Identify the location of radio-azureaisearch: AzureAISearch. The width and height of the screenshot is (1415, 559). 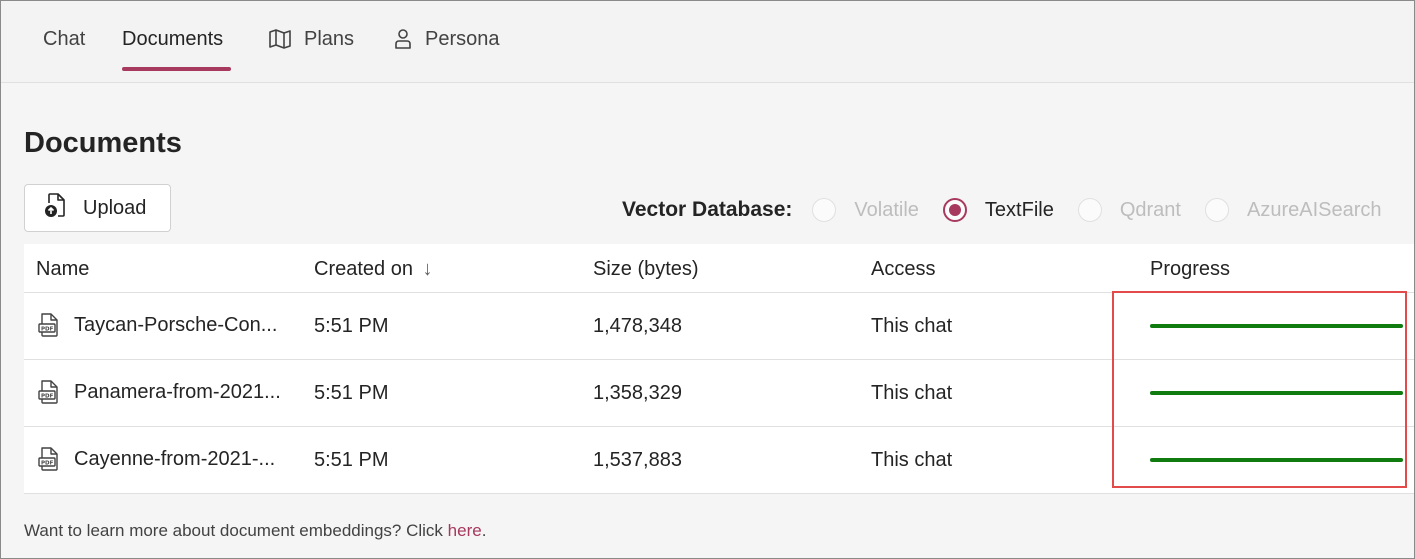
(1293, 210).